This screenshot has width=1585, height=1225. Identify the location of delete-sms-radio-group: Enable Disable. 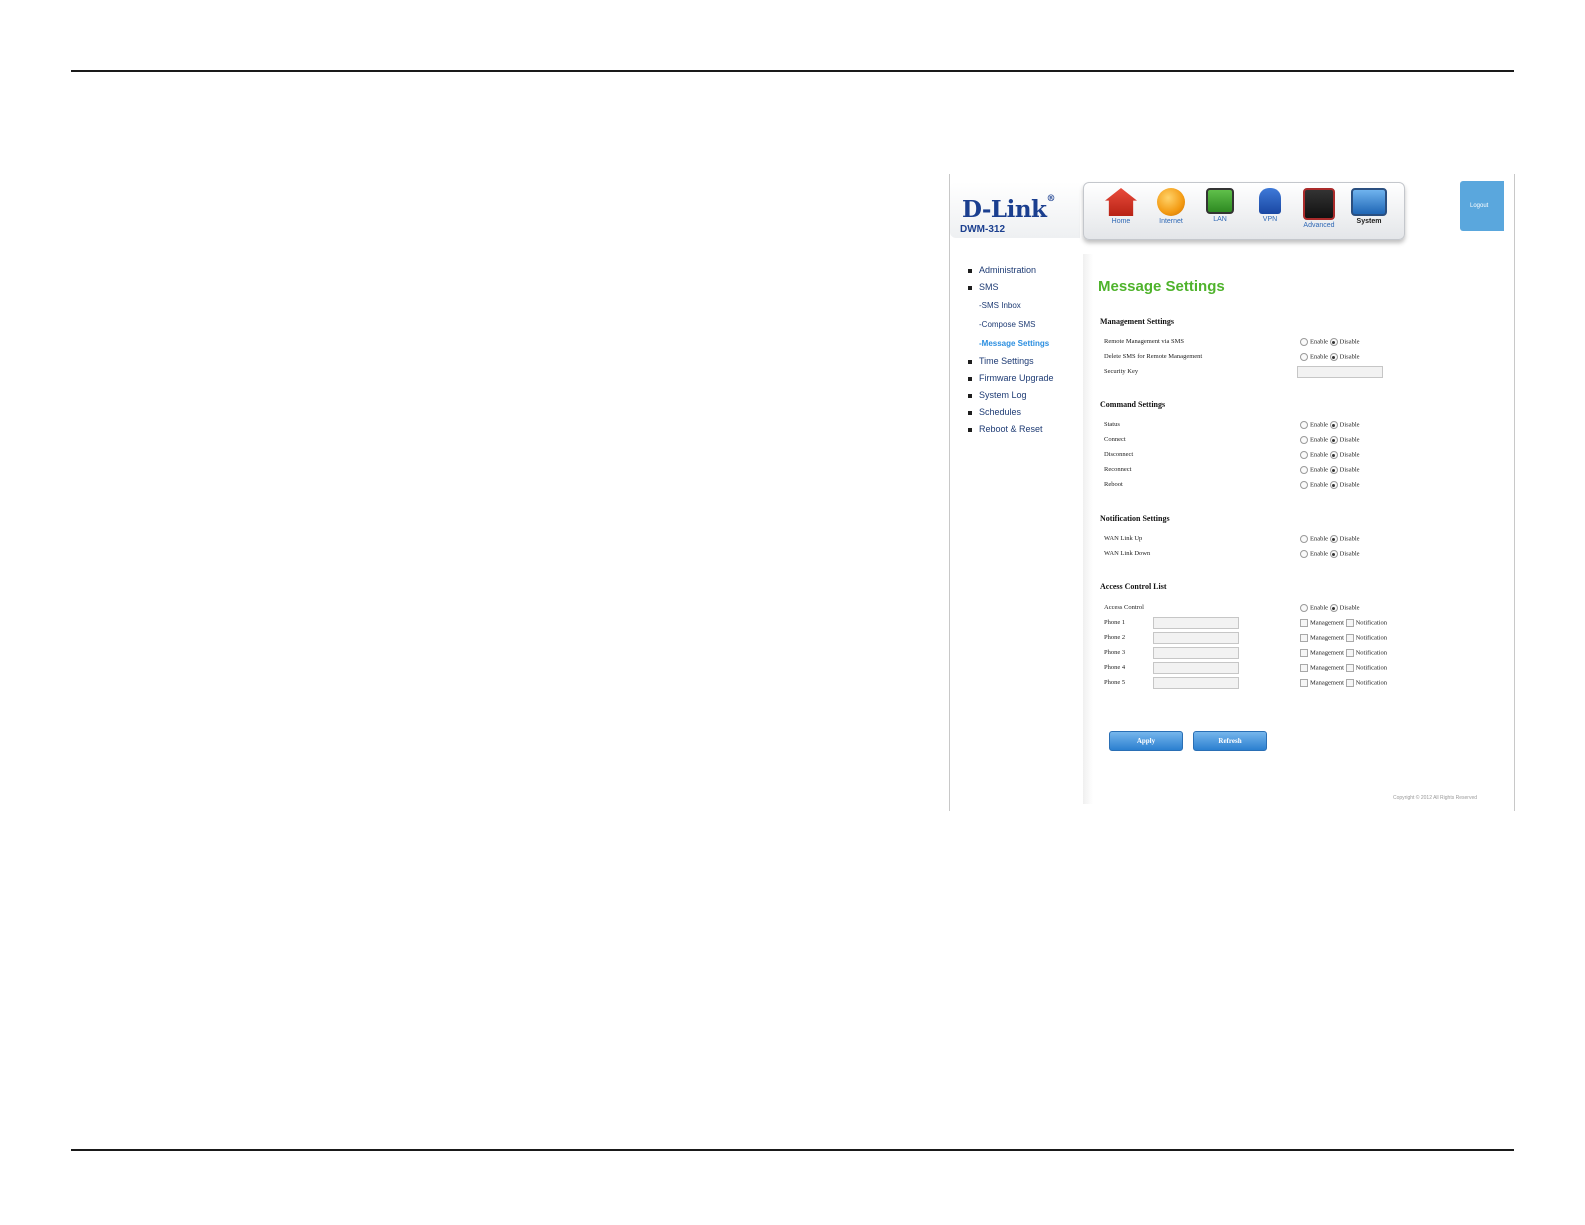
(1330, 357).